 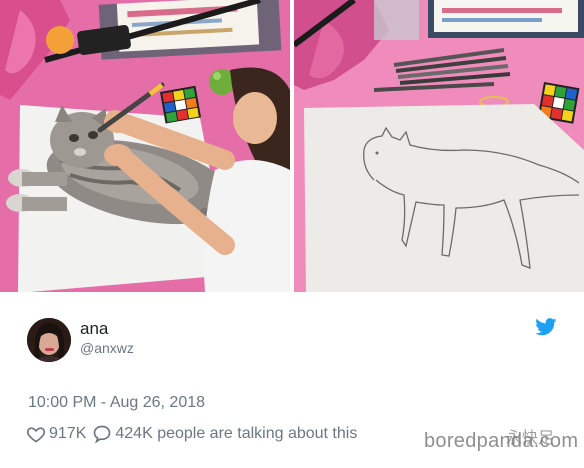 What do you see at coordinates (530, 438) in the screenshot?
I see `cn-watermark: 永快足` at bounding box center [530, 438].